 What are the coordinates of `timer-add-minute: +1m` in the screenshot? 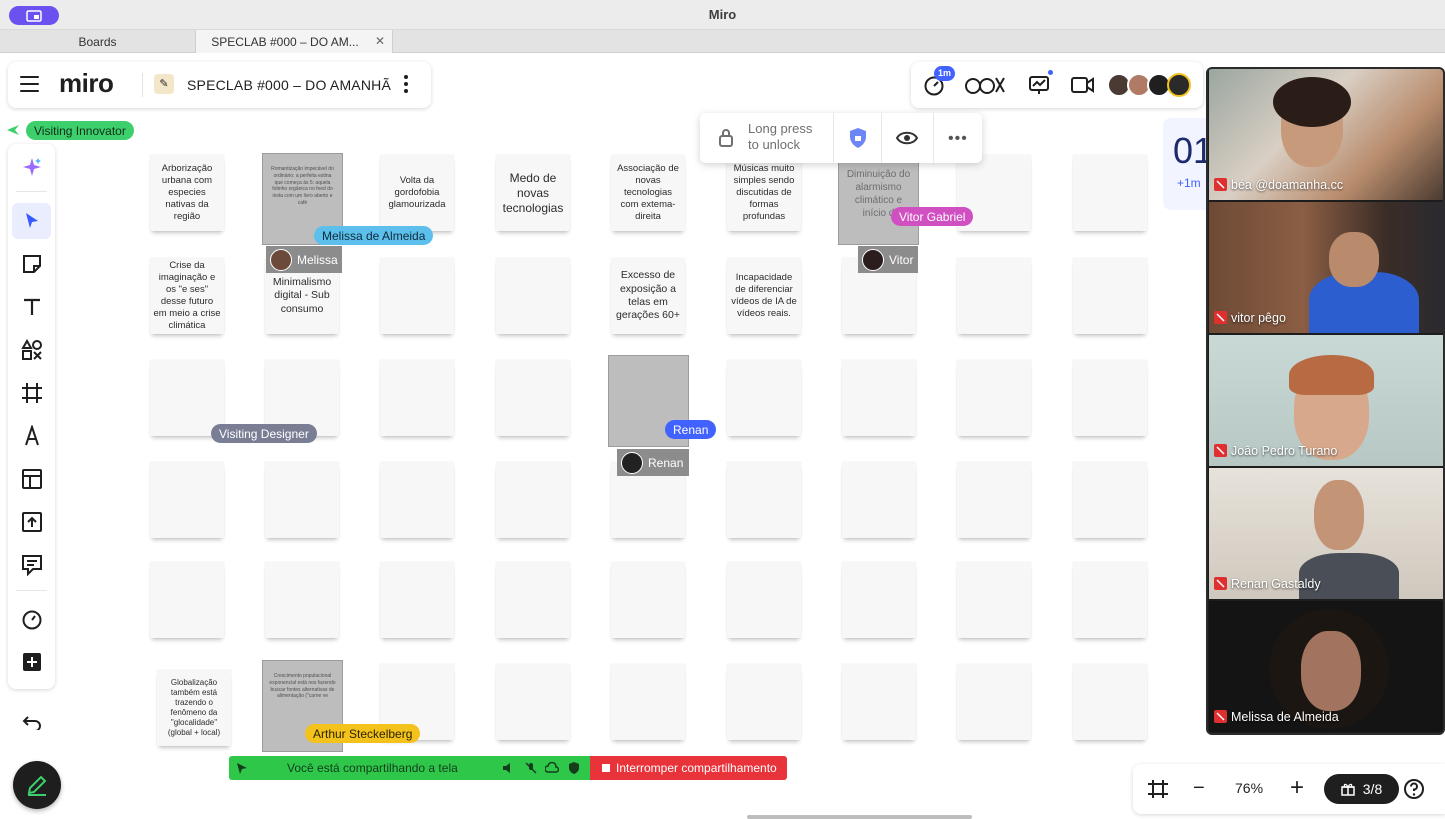 It's located at (1189, 183).